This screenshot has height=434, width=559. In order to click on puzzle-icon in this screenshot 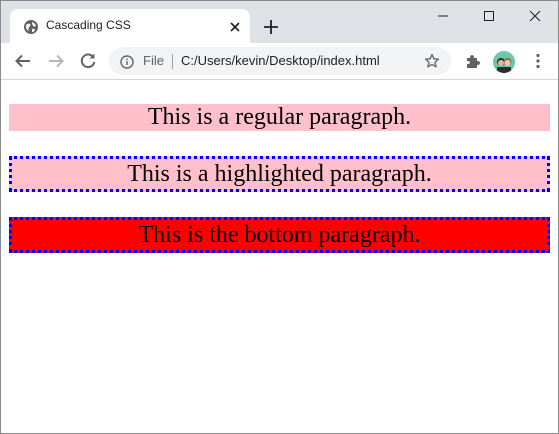, I will do `click(473, 61)`.